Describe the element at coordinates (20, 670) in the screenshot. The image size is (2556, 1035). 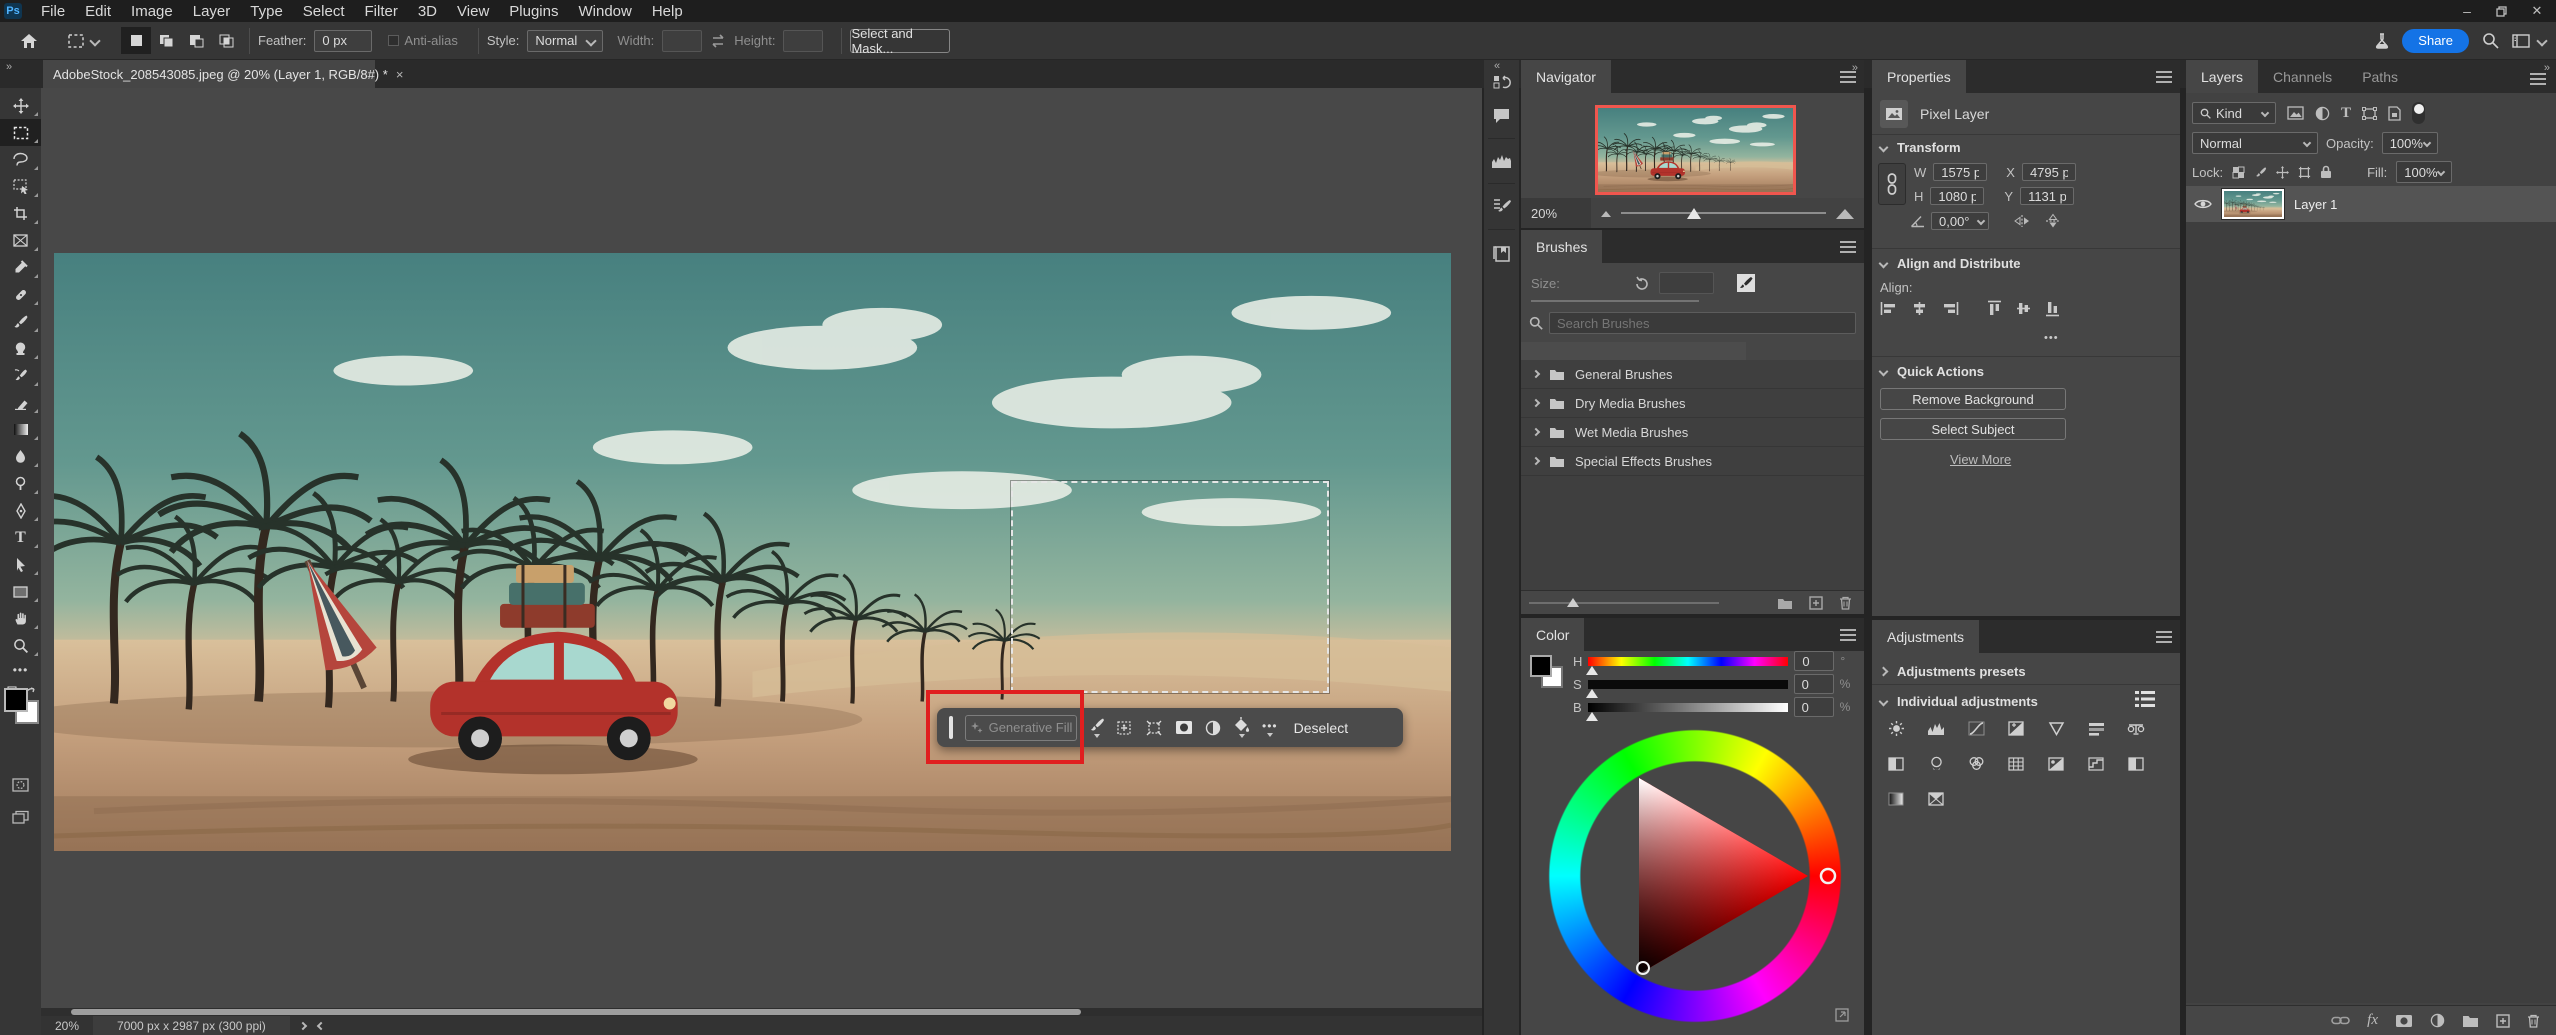
I see `edit-toolbar-icon: •••` at that location.